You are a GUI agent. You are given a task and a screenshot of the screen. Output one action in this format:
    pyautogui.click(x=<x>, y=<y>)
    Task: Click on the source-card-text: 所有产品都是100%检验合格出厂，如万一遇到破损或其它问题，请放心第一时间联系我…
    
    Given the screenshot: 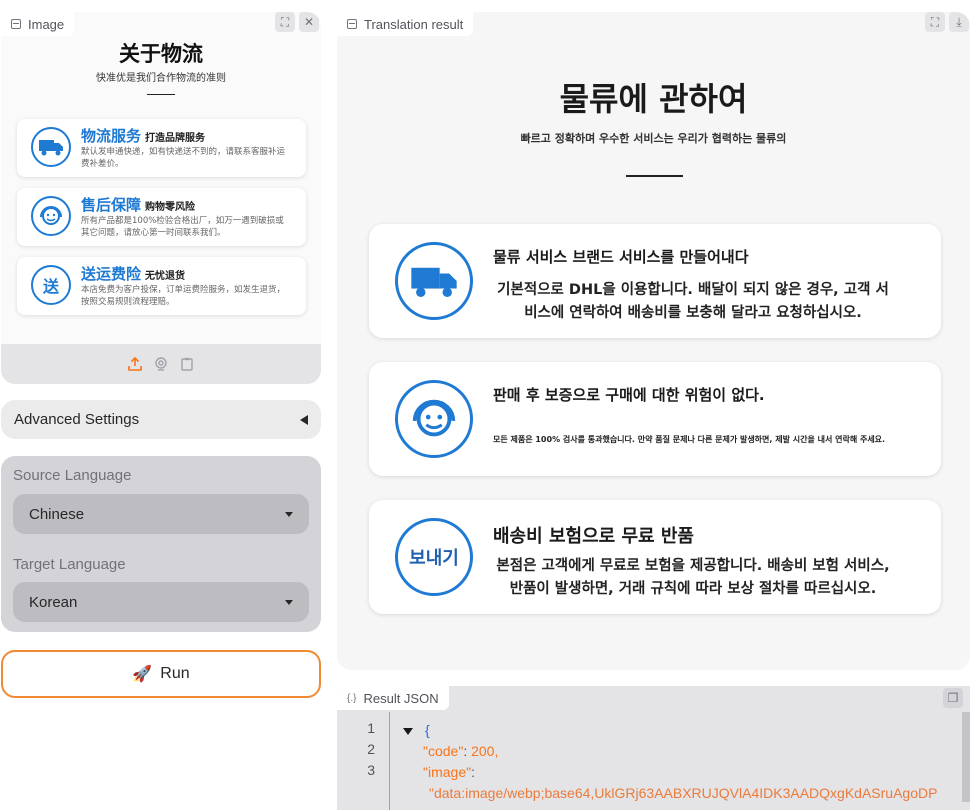 What is the action you would take?
    pyautogui.click(x=182, y=227)
    